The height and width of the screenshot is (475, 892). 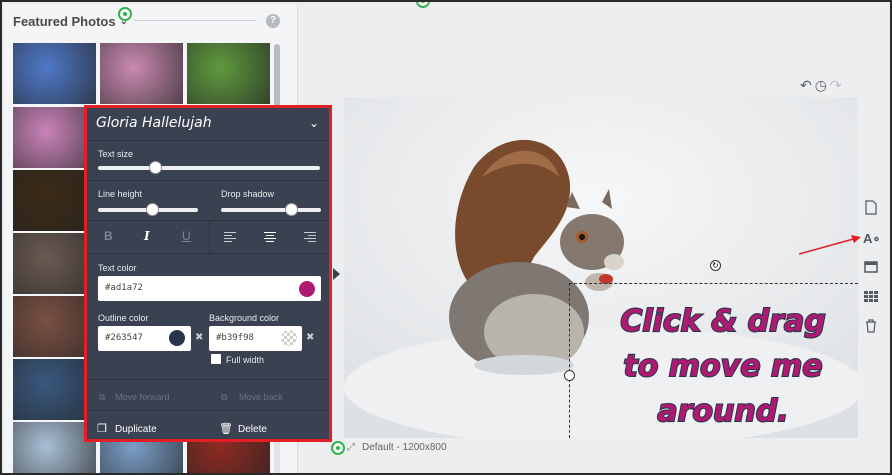 I want to click on move-forward-icon: ⧉, so click(x=102, y=397).